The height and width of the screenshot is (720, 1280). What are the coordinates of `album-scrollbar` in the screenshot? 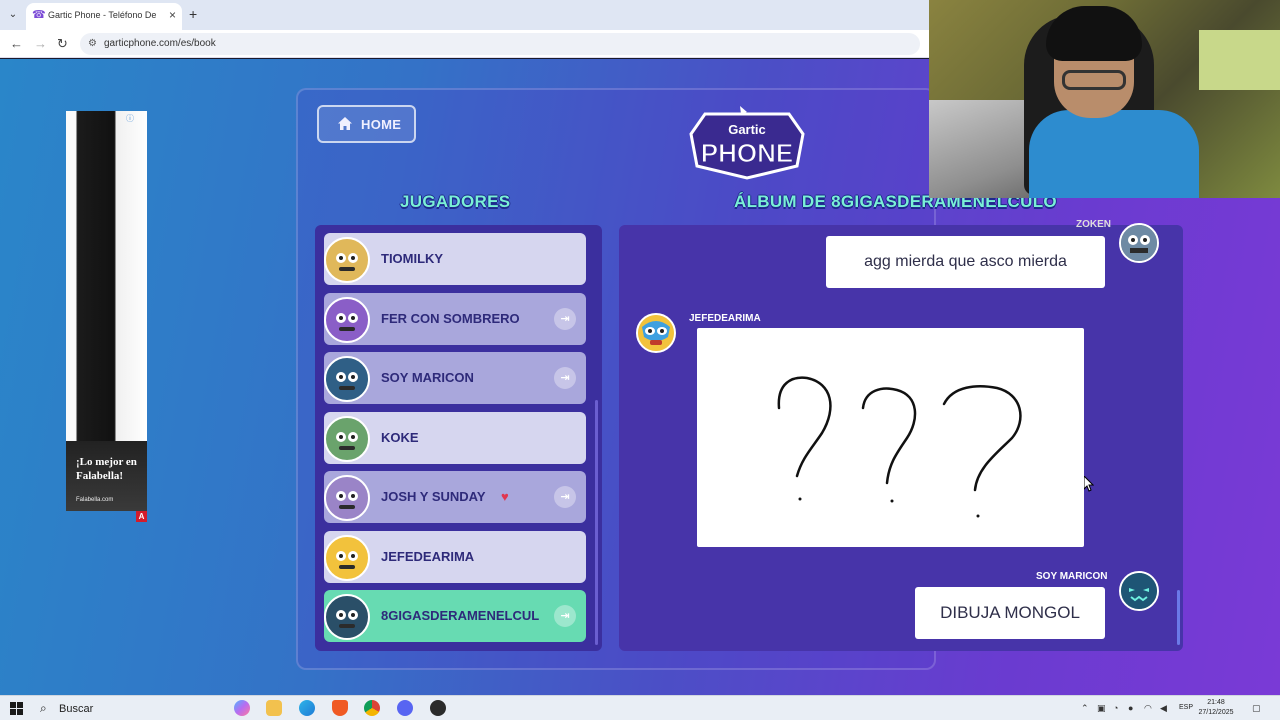 It's located at (1178, 617).